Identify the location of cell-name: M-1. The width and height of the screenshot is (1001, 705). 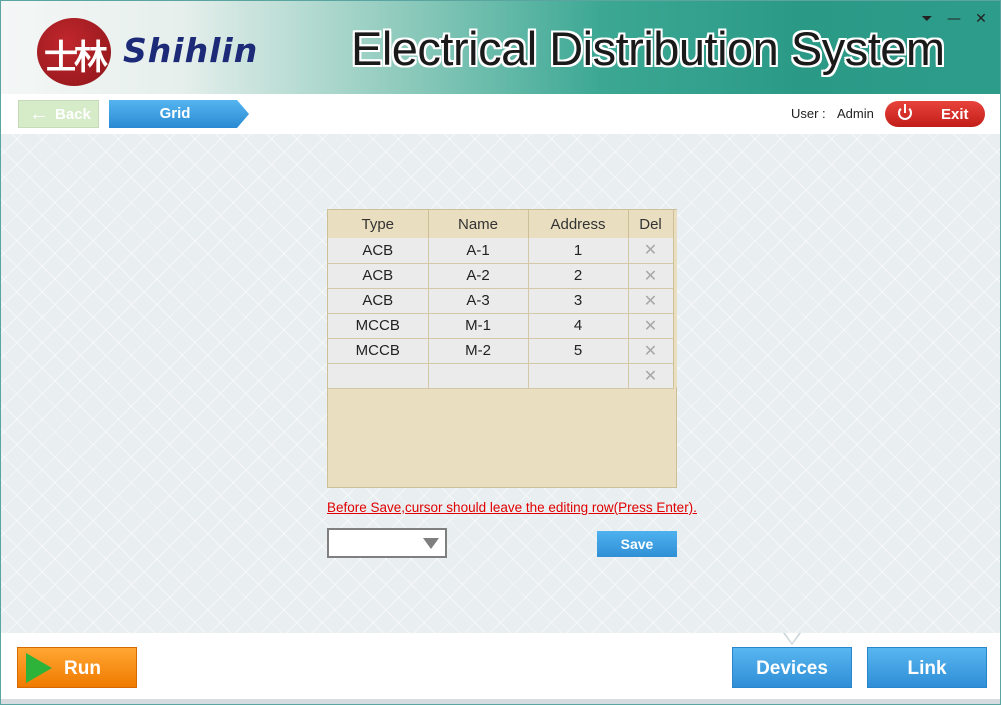
(478, 326).